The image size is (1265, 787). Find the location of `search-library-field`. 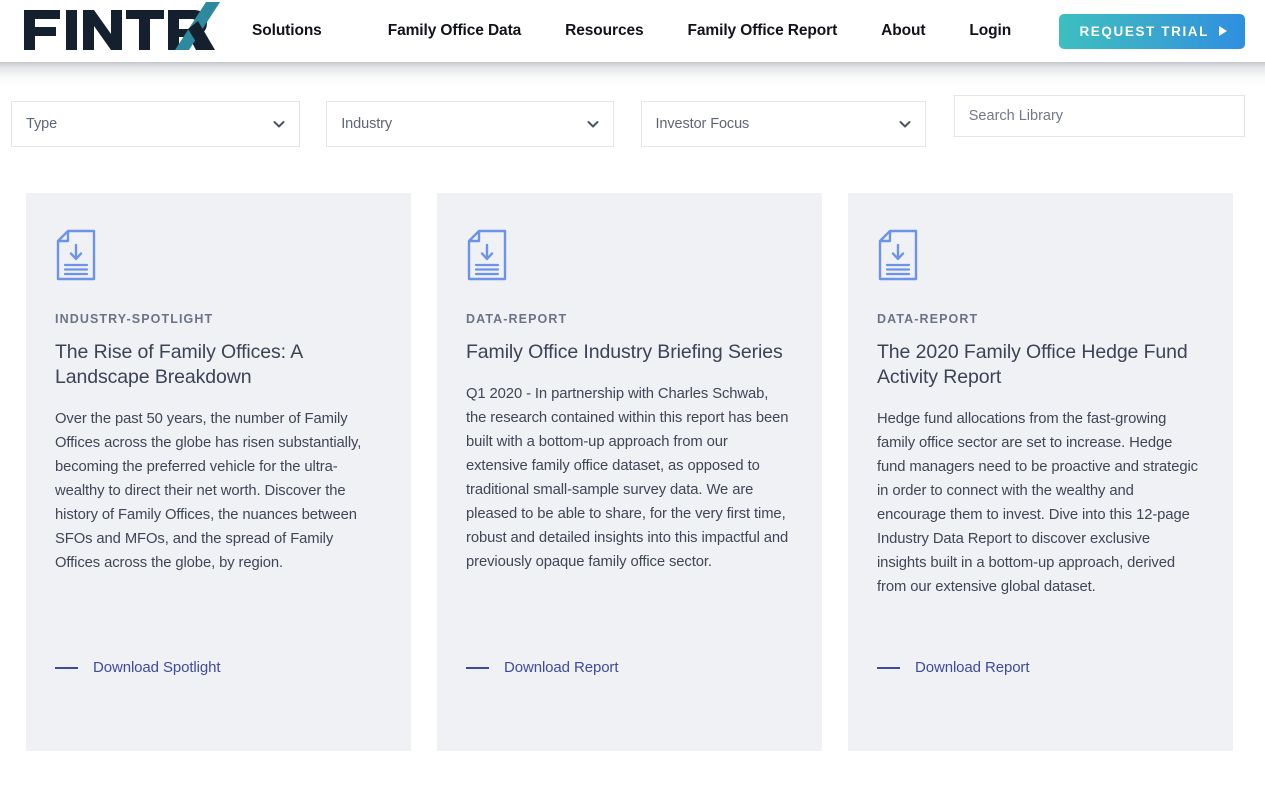

search-library-field is located at coordinates (1099, 116).